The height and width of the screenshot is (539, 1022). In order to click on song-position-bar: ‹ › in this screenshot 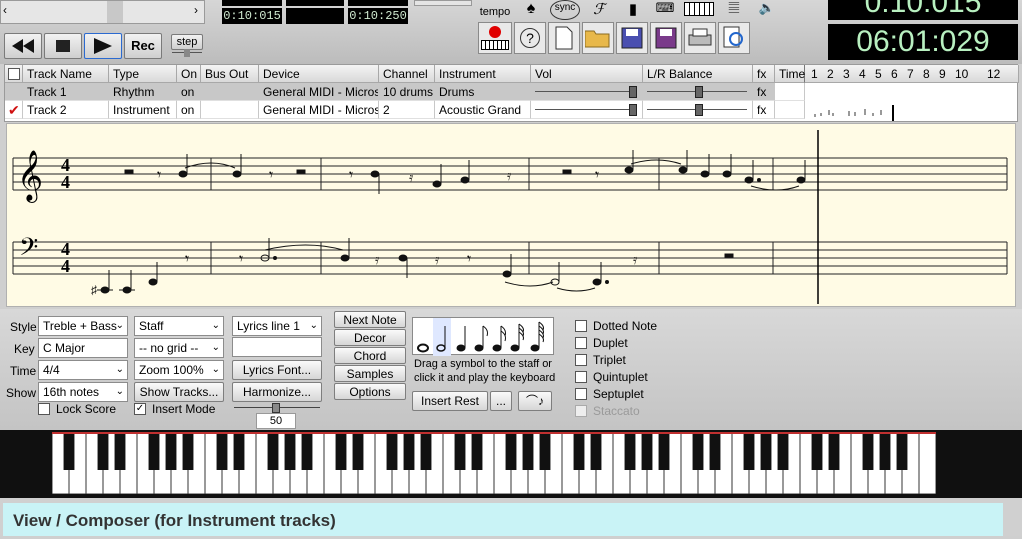, I will do `click(102, 12)`.